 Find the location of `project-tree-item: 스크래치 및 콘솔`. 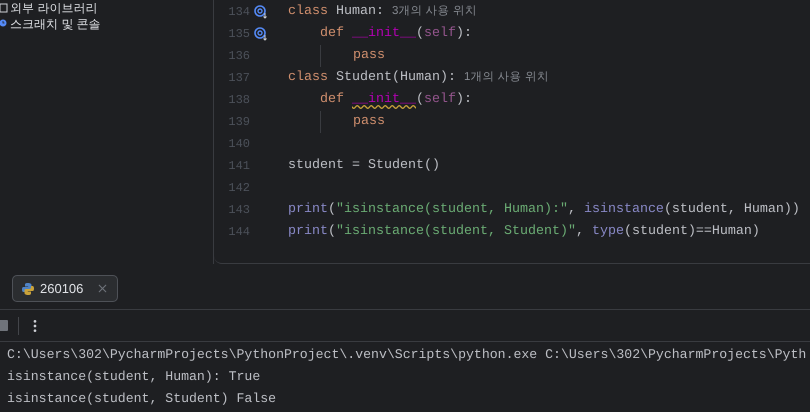

project-tree-item: 스크래치 및 콘솔 is located at coordinates (106, 24).